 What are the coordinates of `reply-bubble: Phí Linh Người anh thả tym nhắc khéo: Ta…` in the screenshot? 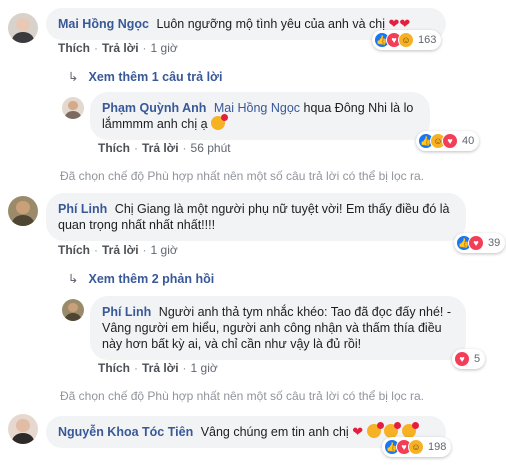 It's located at (278, 328).